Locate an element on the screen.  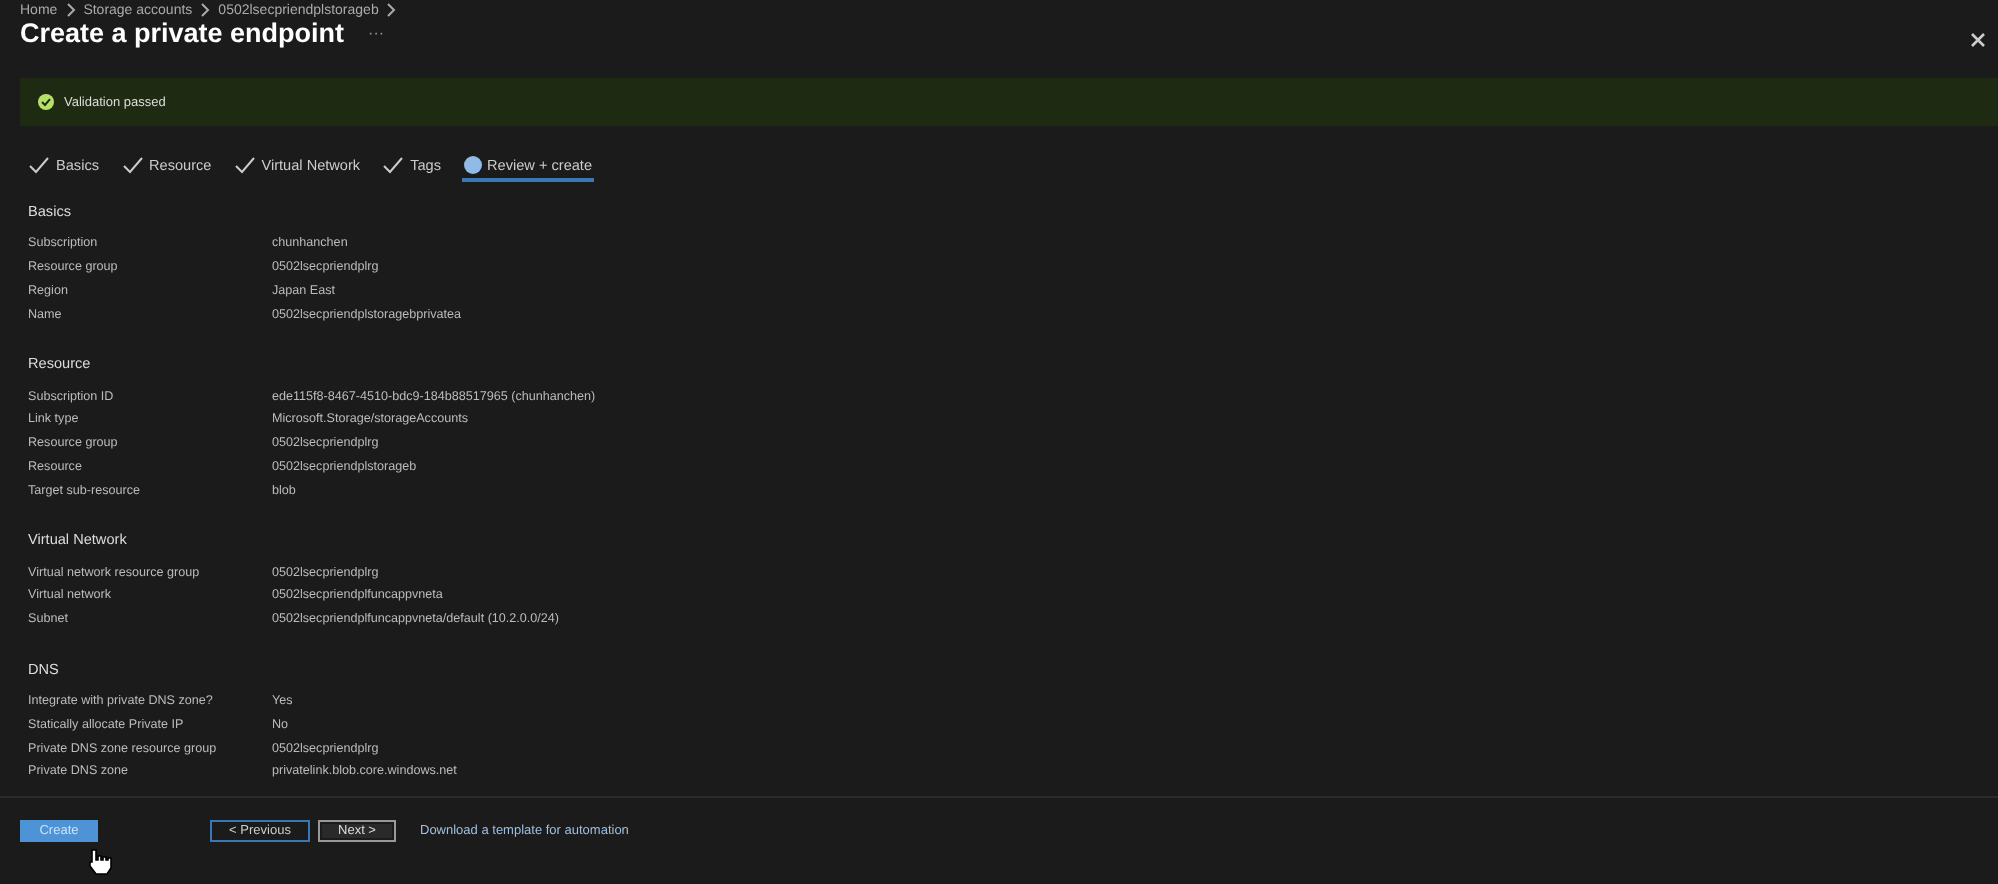
page-title: Create a private endpoint is located at coordinates (182, 33).